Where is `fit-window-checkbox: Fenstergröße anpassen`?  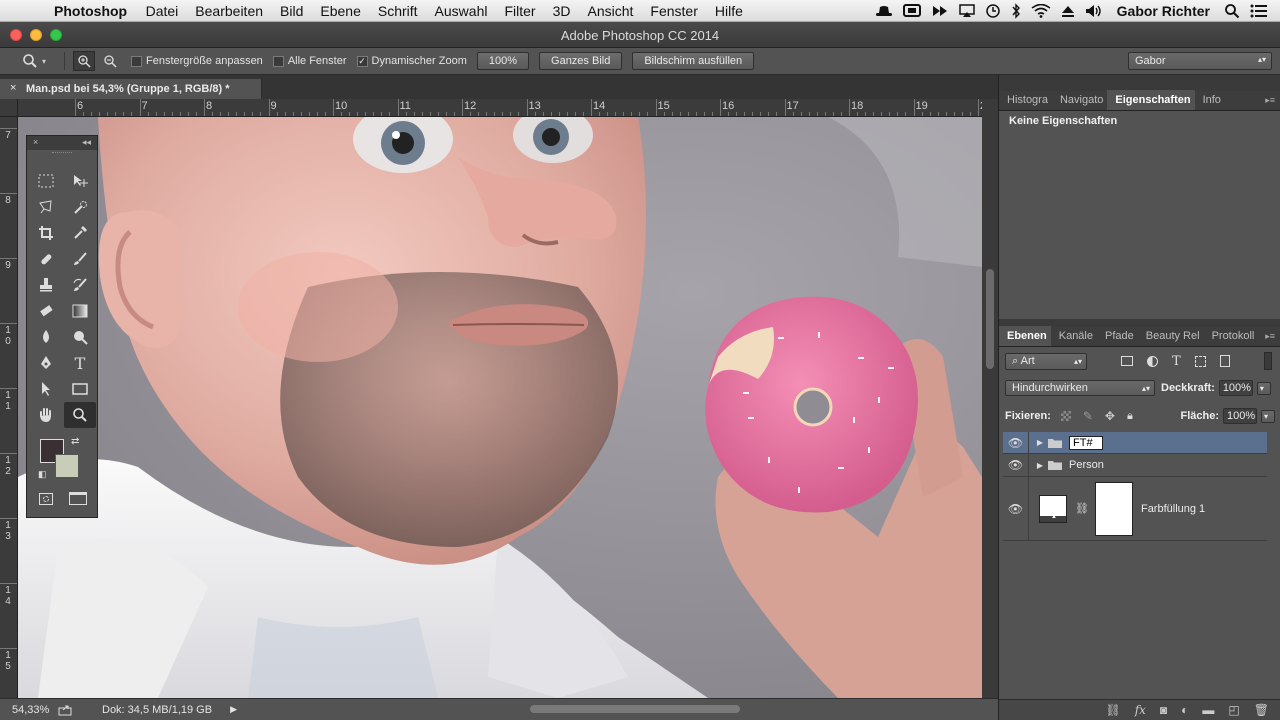
fit-window-checkbox: Fenstergröße anpassen is located at coordinates (197, 61).